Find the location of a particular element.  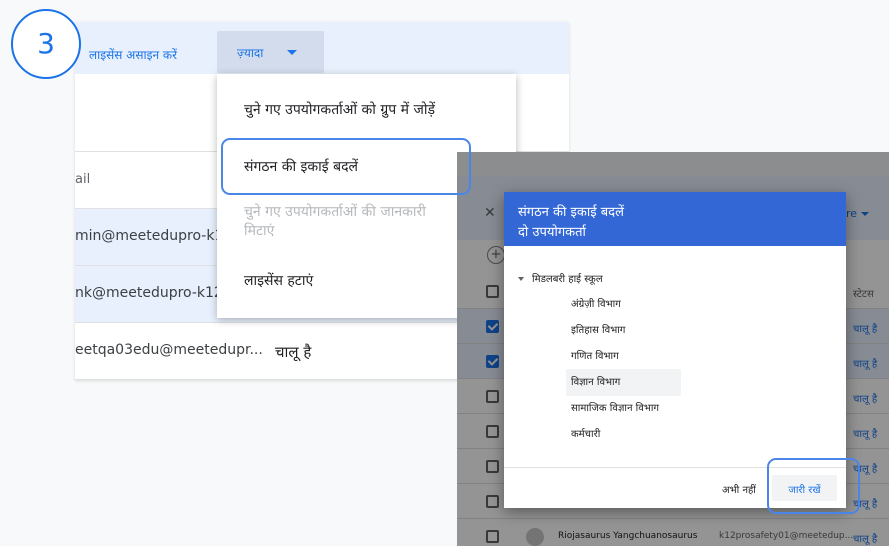

tree-item: गणित विभाग is located at coordinates (623, 356).